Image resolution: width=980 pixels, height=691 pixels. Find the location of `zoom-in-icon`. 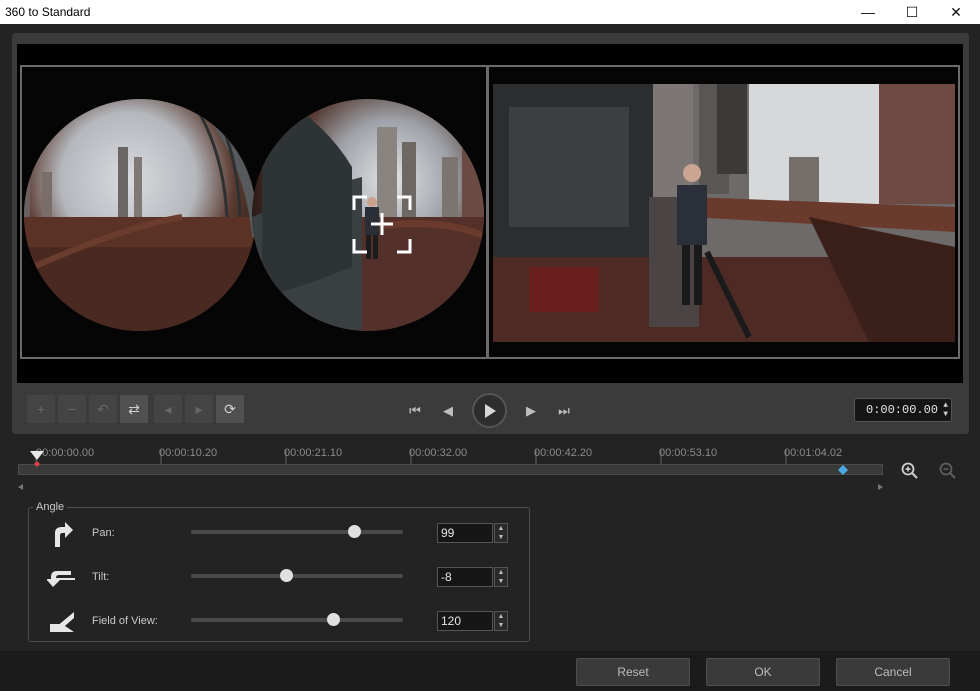

zoom-in-icon is located at coordinates (909, 470).